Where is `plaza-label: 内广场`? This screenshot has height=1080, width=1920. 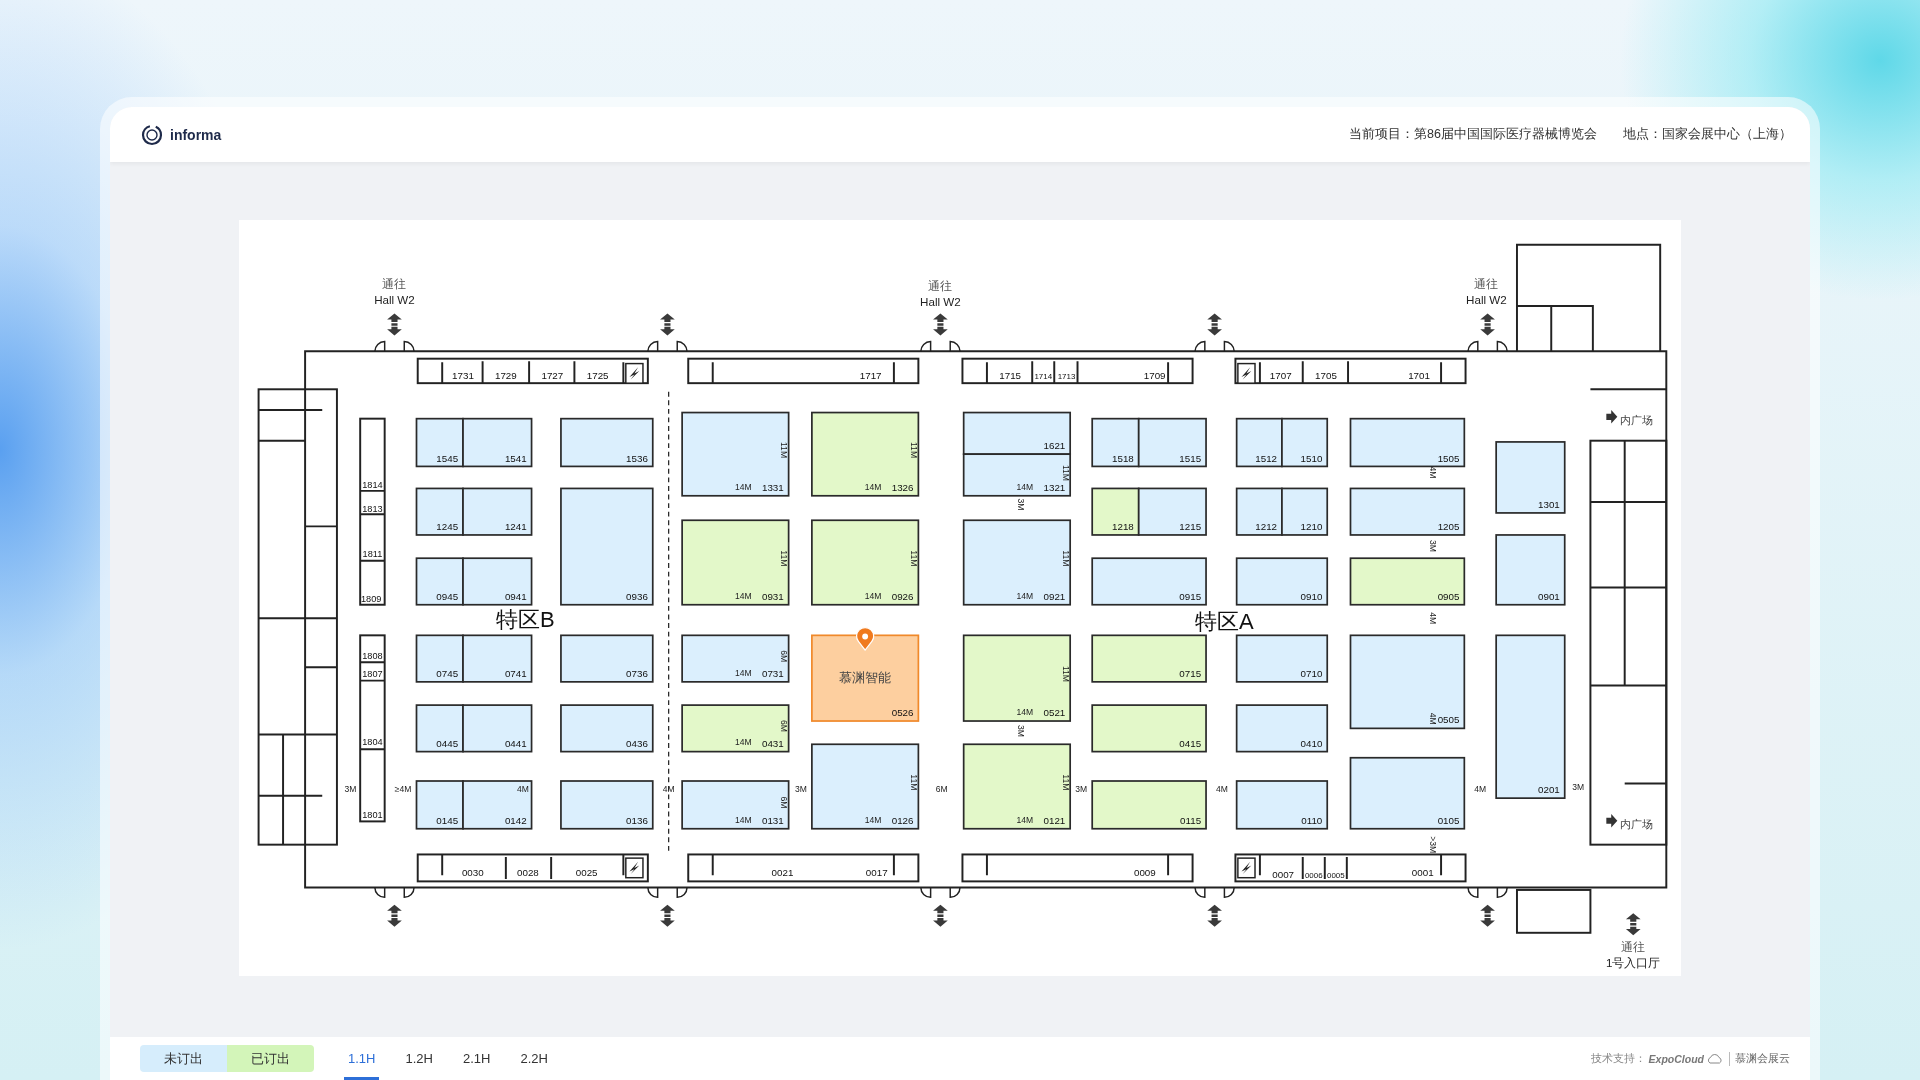 plaza-label: 内广场 is located at coordinates (1636, 823).